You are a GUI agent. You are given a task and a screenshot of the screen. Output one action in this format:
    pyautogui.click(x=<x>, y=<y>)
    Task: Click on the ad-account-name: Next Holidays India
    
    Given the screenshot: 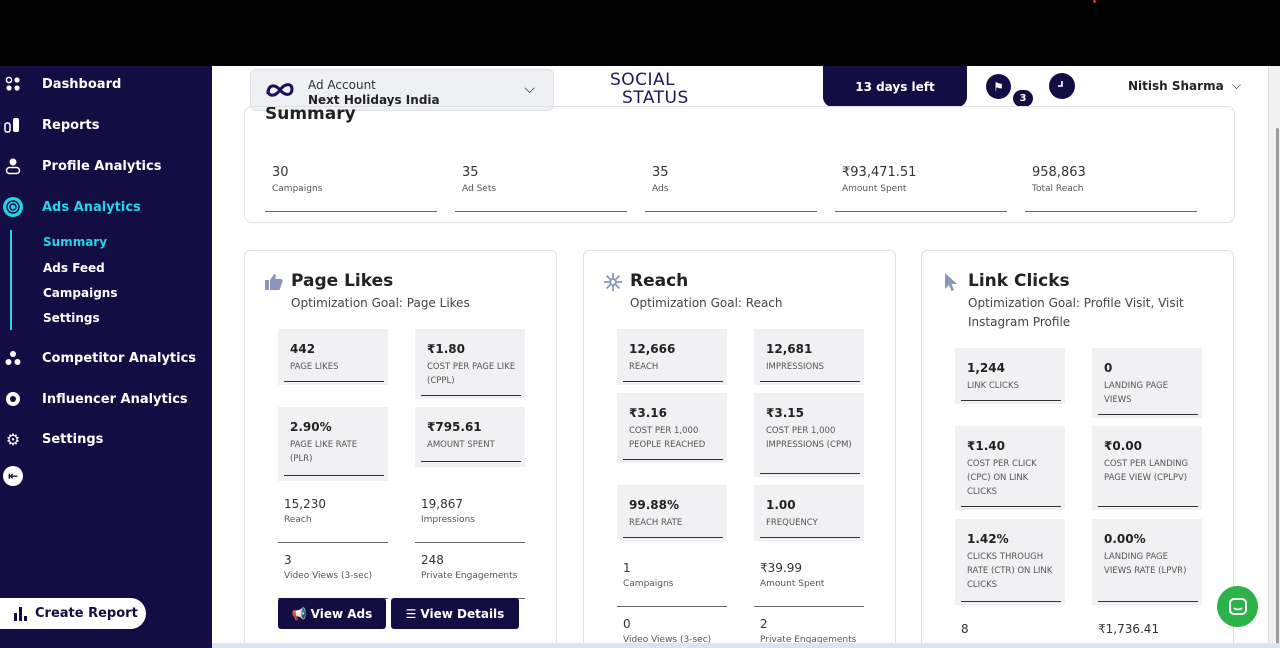 What is the action you would take?
    pyautogui.click(x=374, y=100)
    